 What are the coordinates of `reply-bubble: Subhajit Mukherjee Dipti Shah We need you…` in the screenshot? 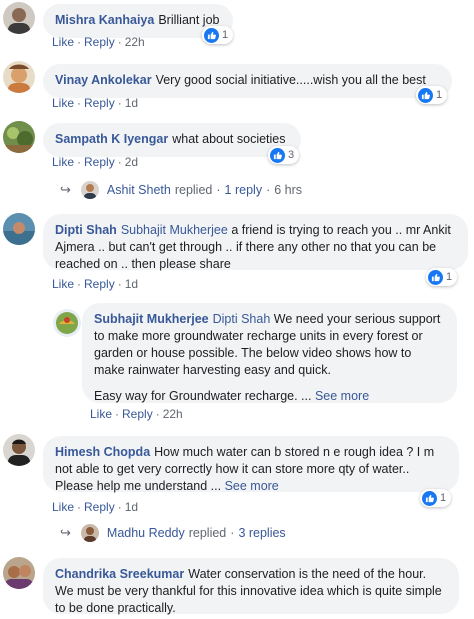 It's located at (269, 353).